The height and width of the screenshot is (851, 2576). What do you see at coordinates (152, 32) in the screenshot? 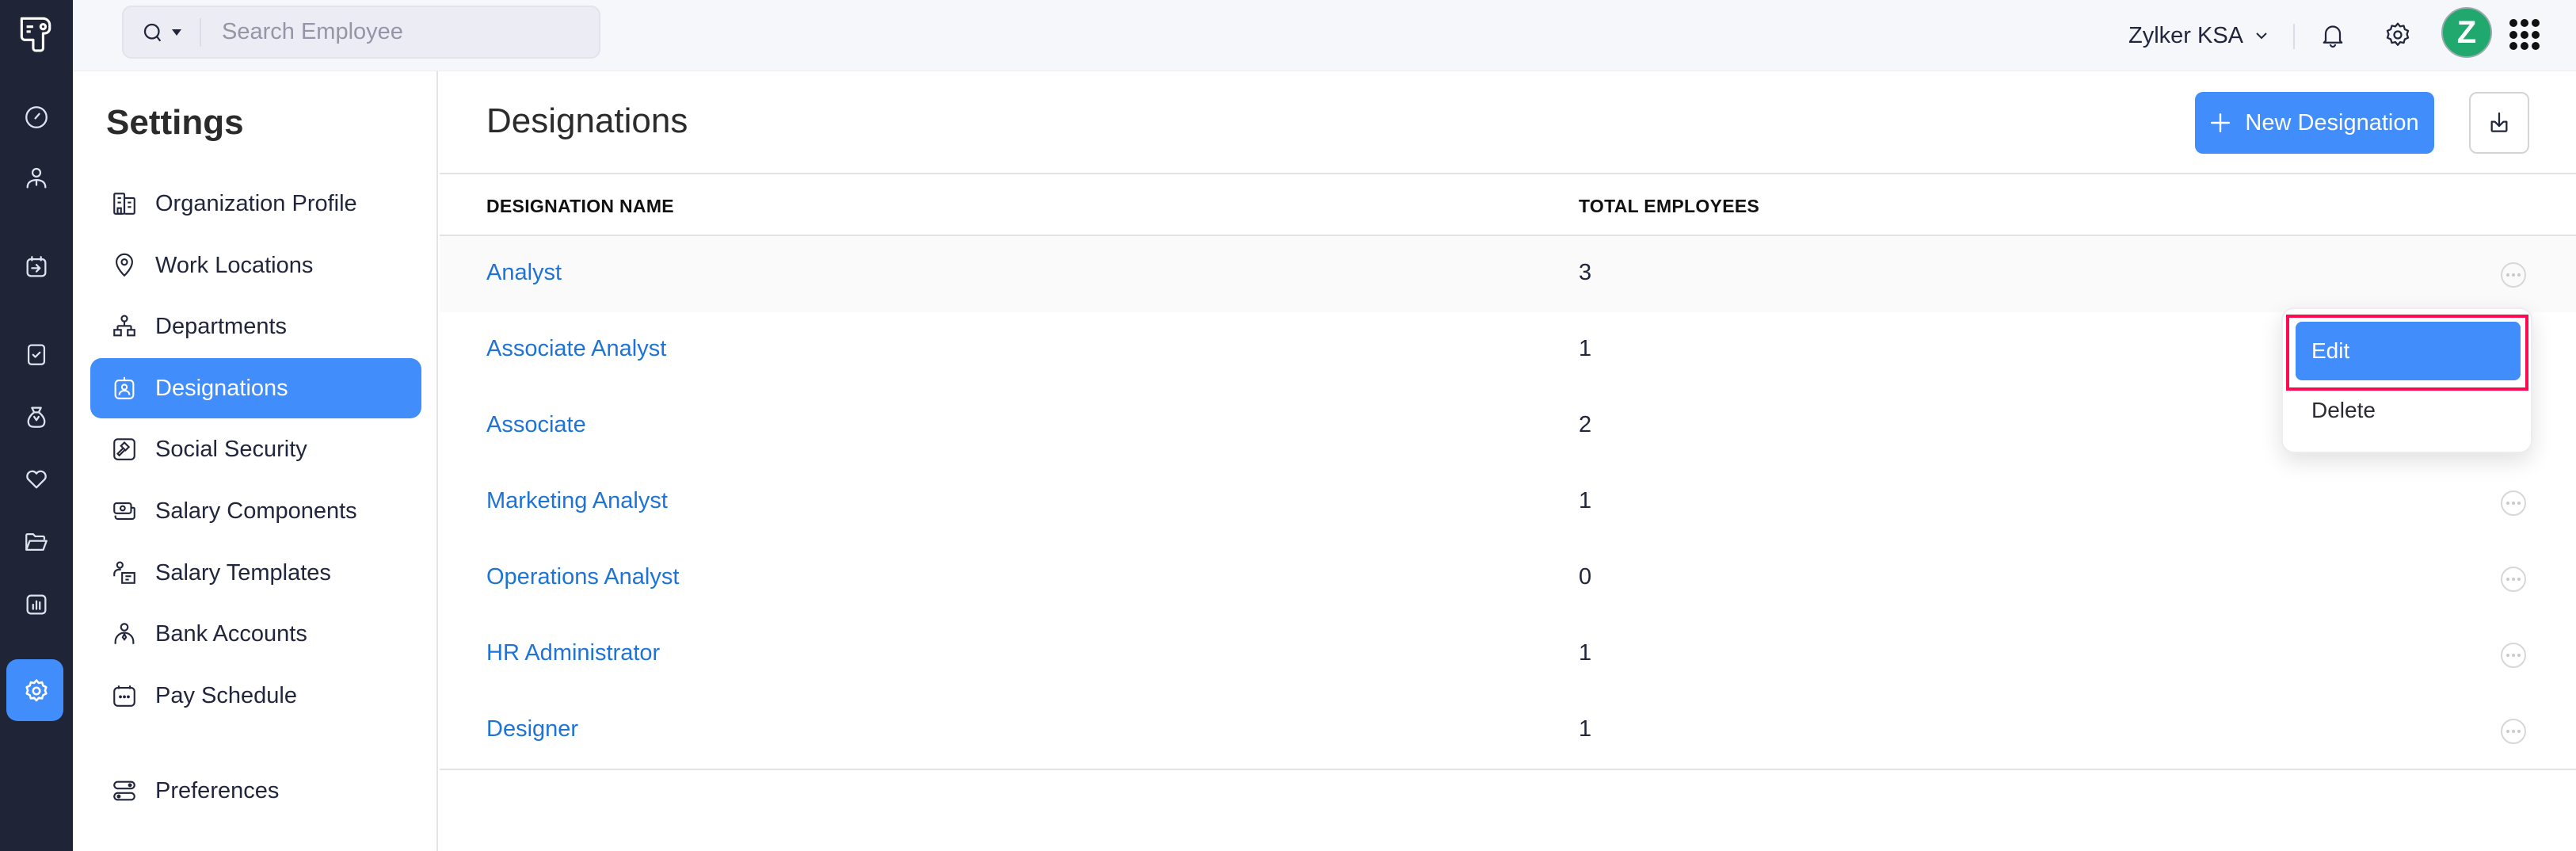
I see `search-icon` at bounding box center [152, 32].